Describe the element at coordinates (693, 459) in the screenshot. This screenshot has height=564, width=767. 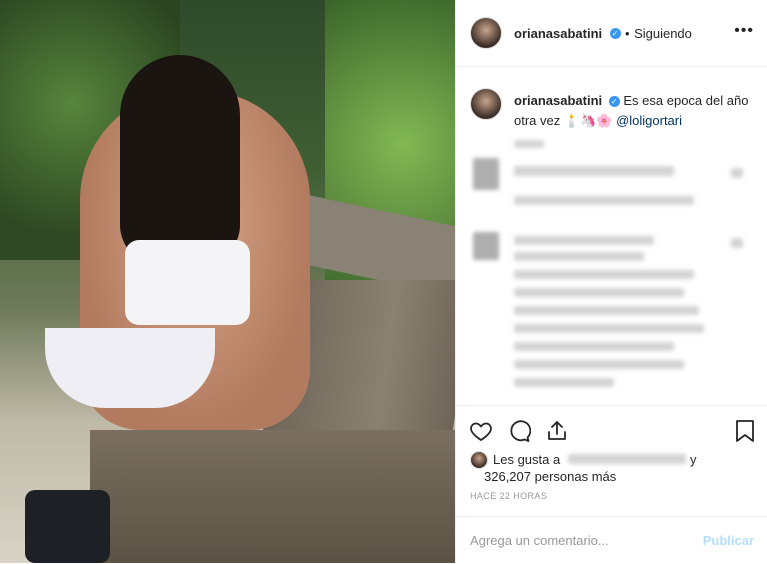
I see `likes-joiner: y` at that location.